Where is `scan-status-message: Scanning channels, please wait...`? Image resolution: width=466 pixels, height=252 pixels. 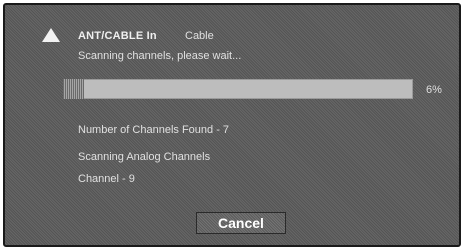 scan-status-message: Scanning channels, please wait... is located at coordinates (160, 56).